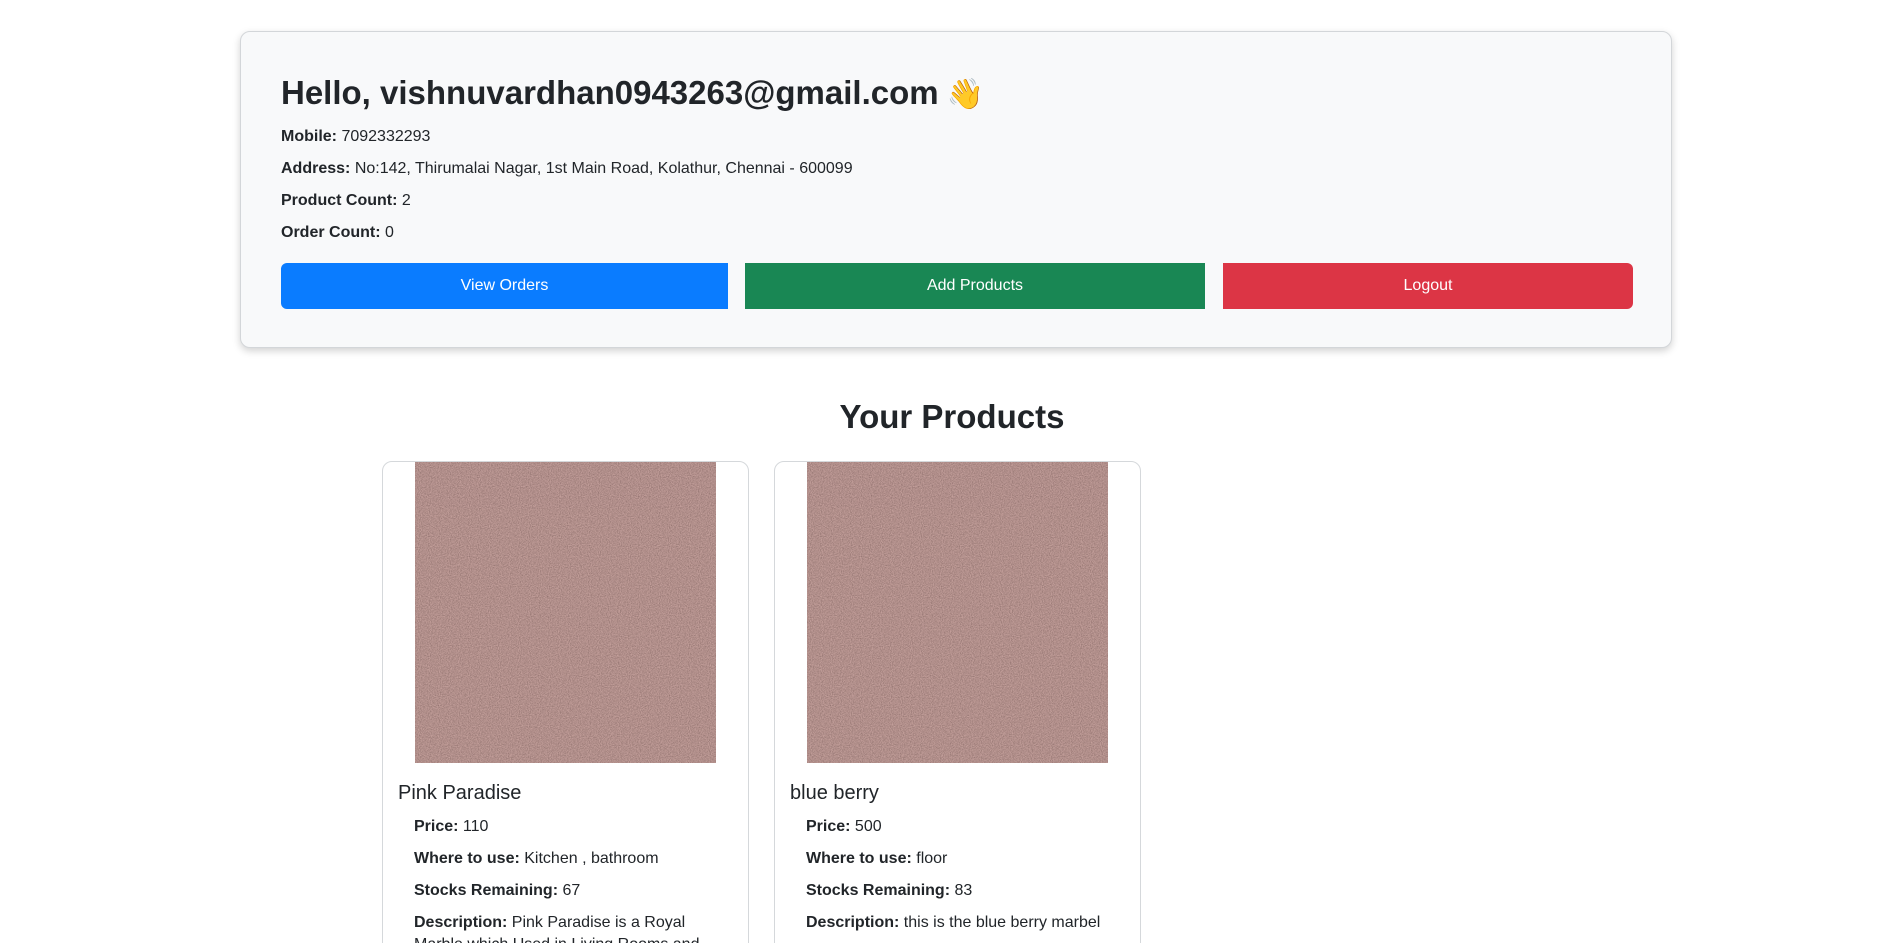  Describe the element at coordinates (475, 826) in the screenshot. I see `price-value: 110` at that location.